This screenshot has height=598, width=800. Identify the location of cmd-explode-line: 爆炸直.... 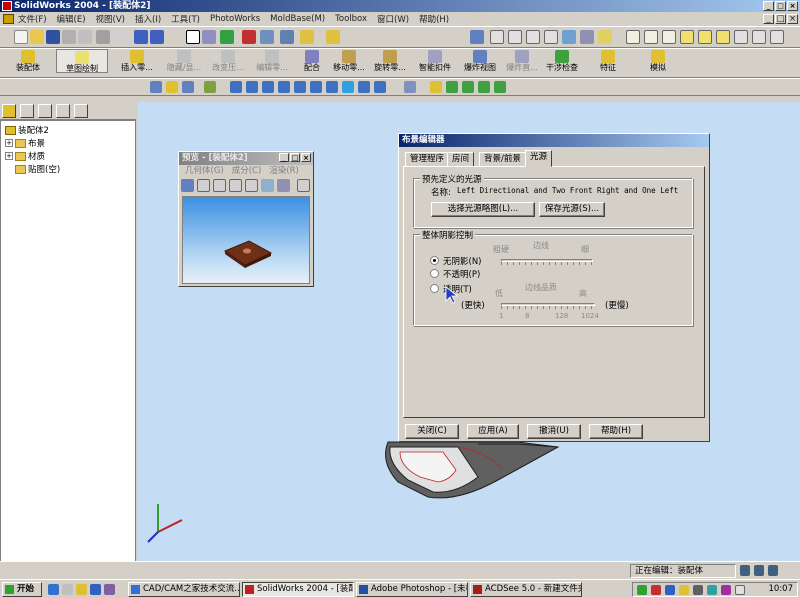
(522, 61).